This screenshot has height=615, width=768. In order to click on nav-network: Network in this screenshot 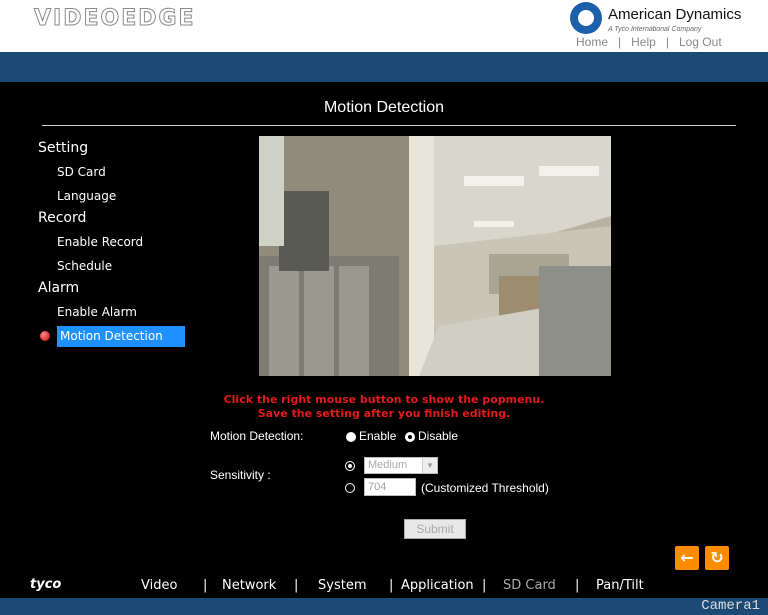, I will do `click(249, 585)`.